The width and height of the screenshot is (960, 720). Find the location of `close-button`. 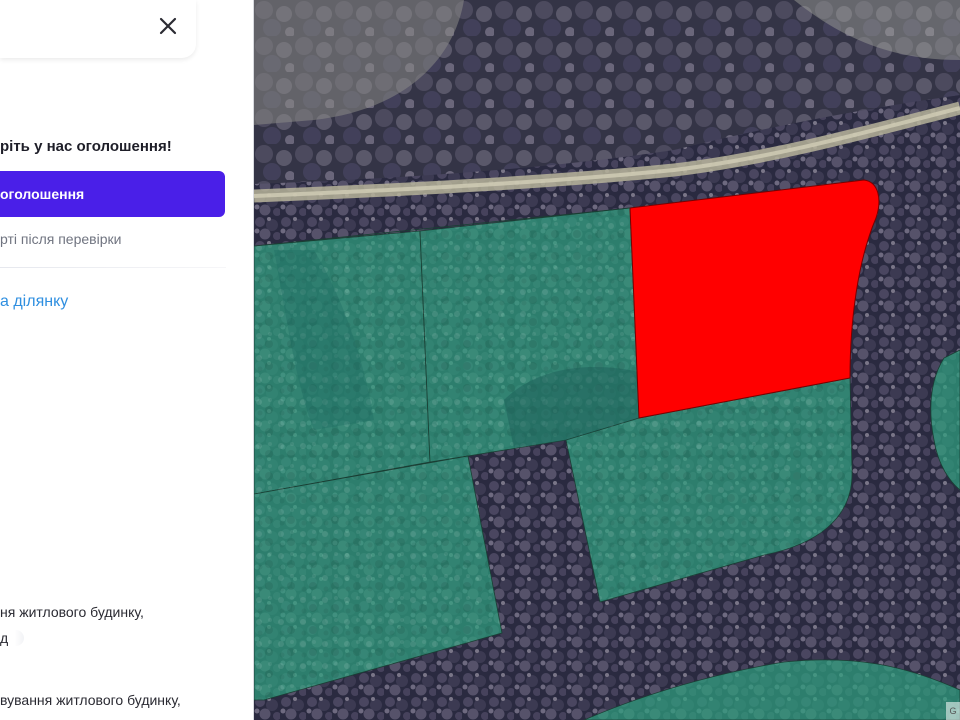

close-button is located at coordinates (168, 26).